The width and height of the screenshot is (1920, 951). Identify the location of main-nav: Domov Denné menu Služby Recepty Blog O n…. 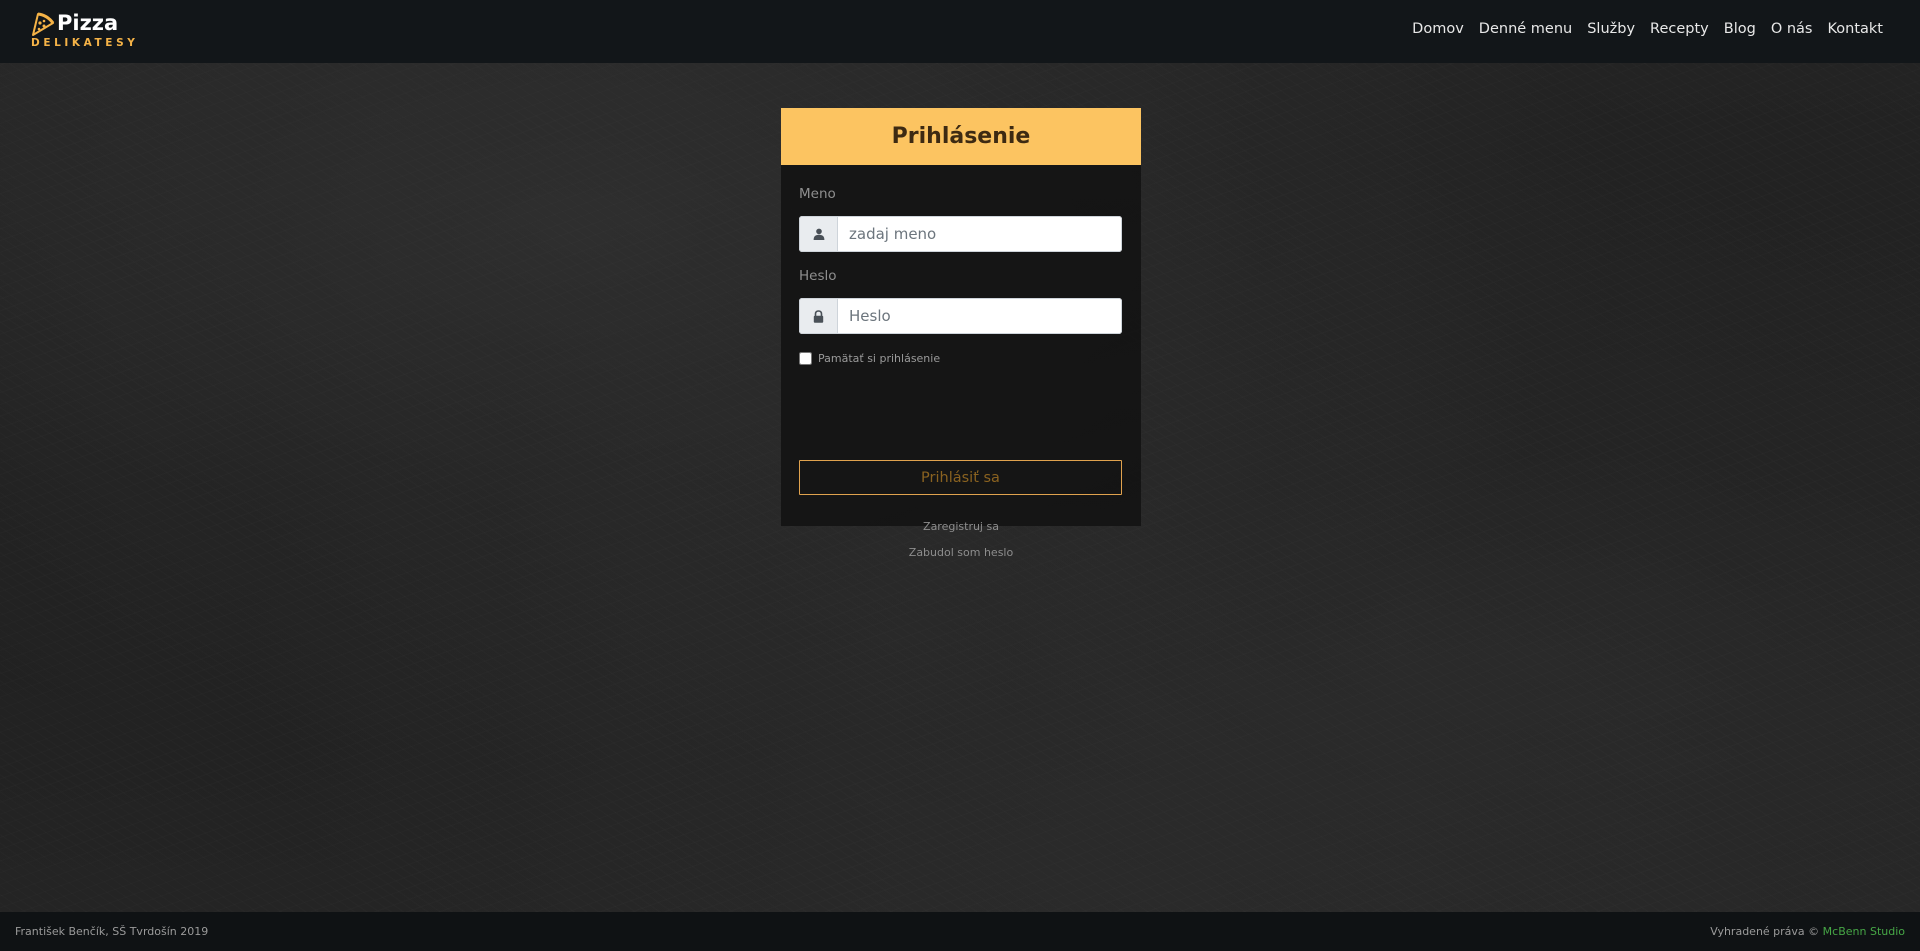
(1647, 29).